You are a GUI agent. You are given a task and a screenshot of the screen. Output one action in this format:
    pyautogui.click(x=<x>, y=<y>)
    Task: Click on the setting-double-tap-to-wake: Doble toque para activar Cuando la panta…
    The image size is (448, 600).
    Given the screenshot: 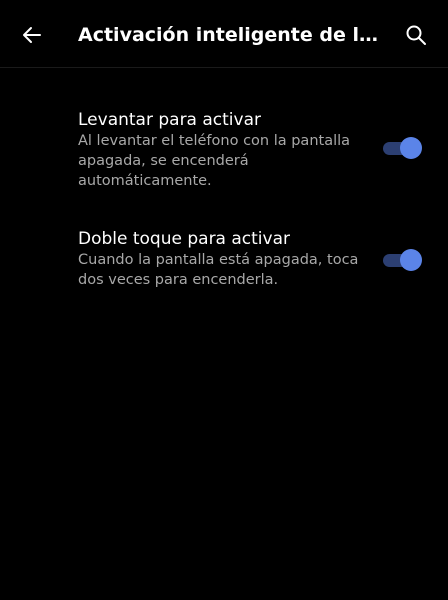 What is the action you would take?
    pyautogui.click(x=224, y=262)
    